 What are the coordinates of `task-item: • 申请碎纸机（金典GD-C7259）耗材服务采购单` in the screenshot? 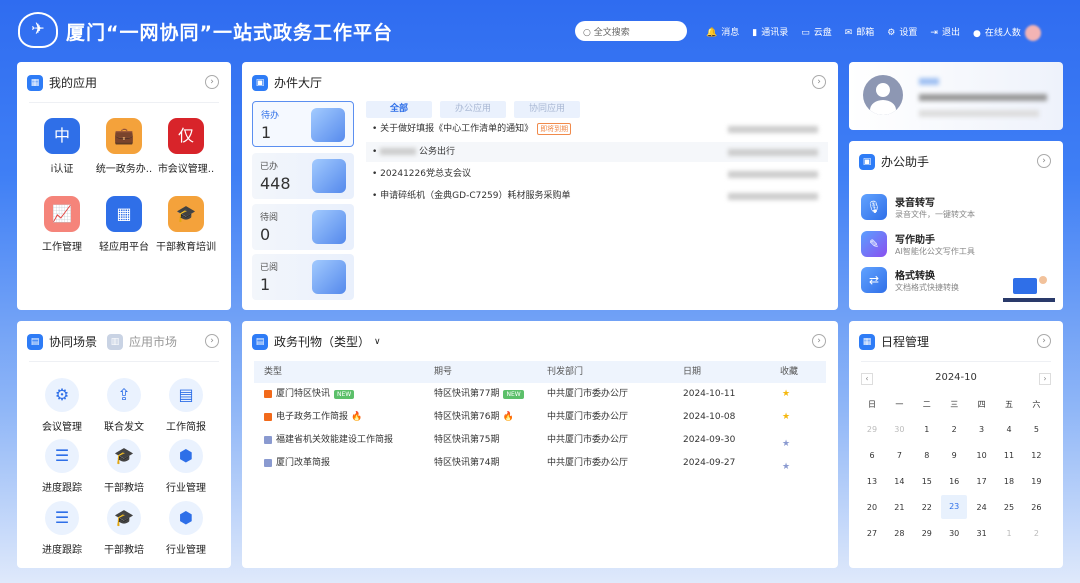 It's located at (597, 196).